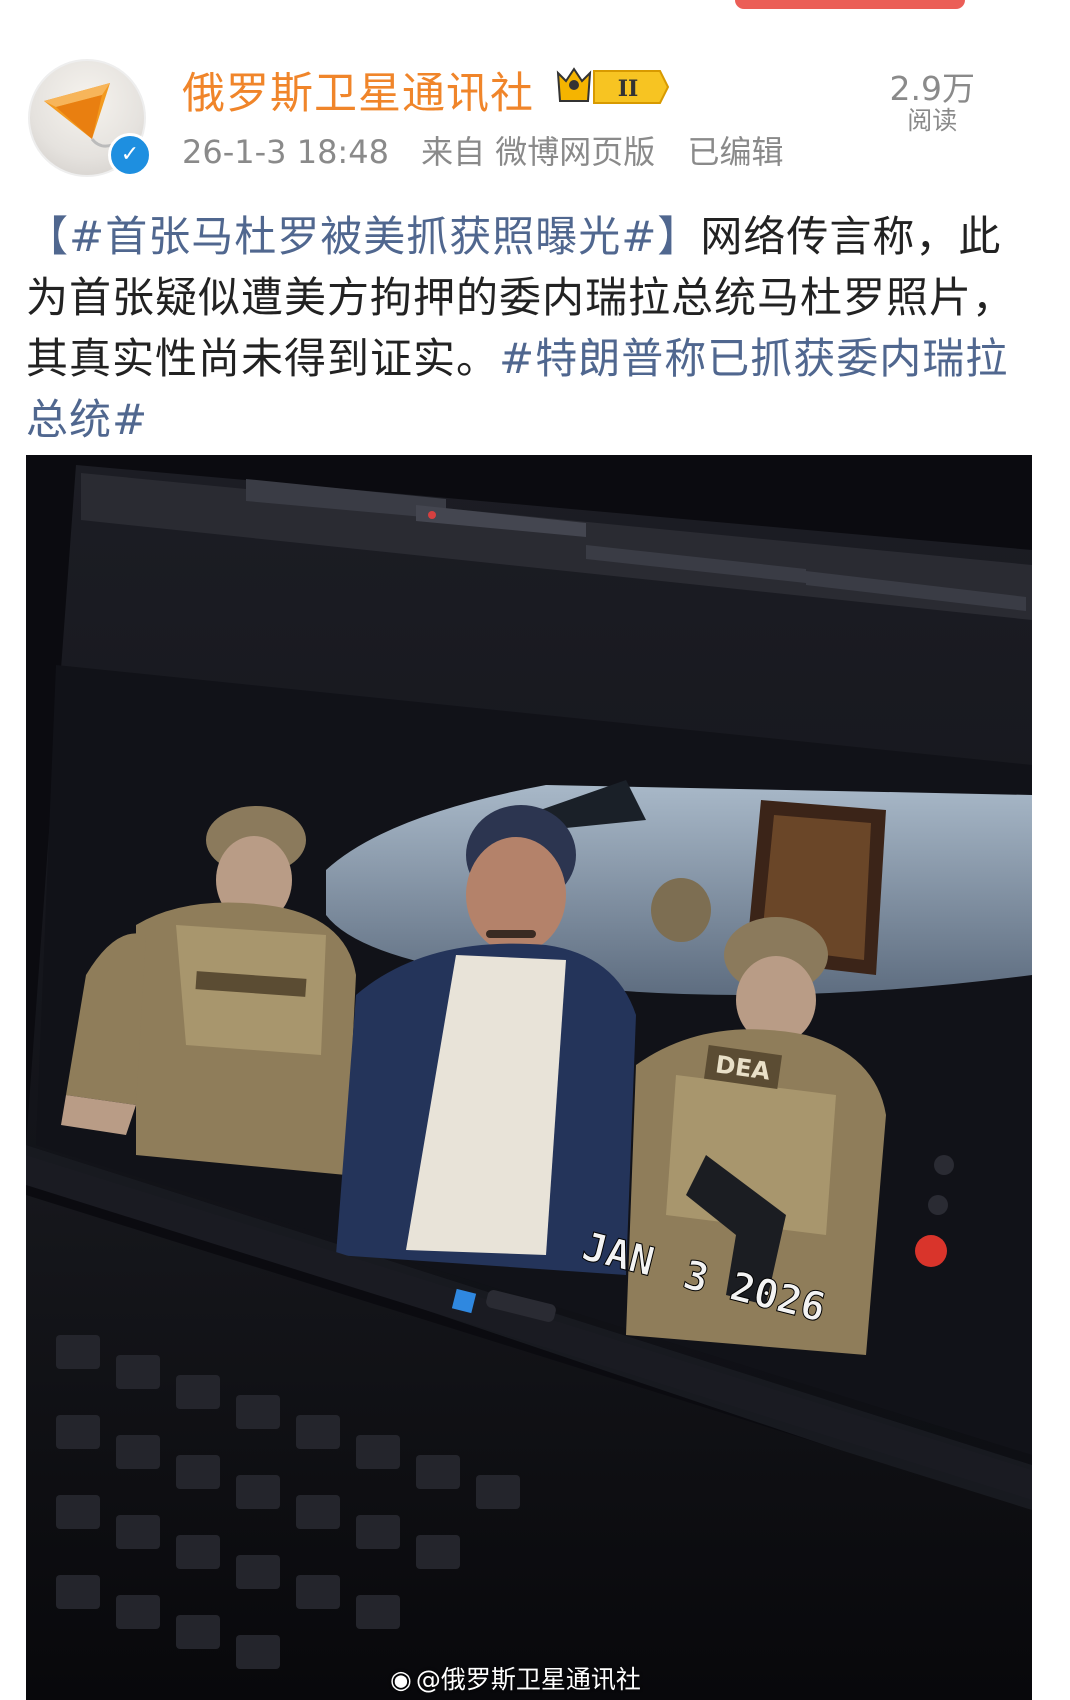  I want to click on topic-link-1: 【#首张马杜罗被美抓获照曝光#】, so click(363, 236).